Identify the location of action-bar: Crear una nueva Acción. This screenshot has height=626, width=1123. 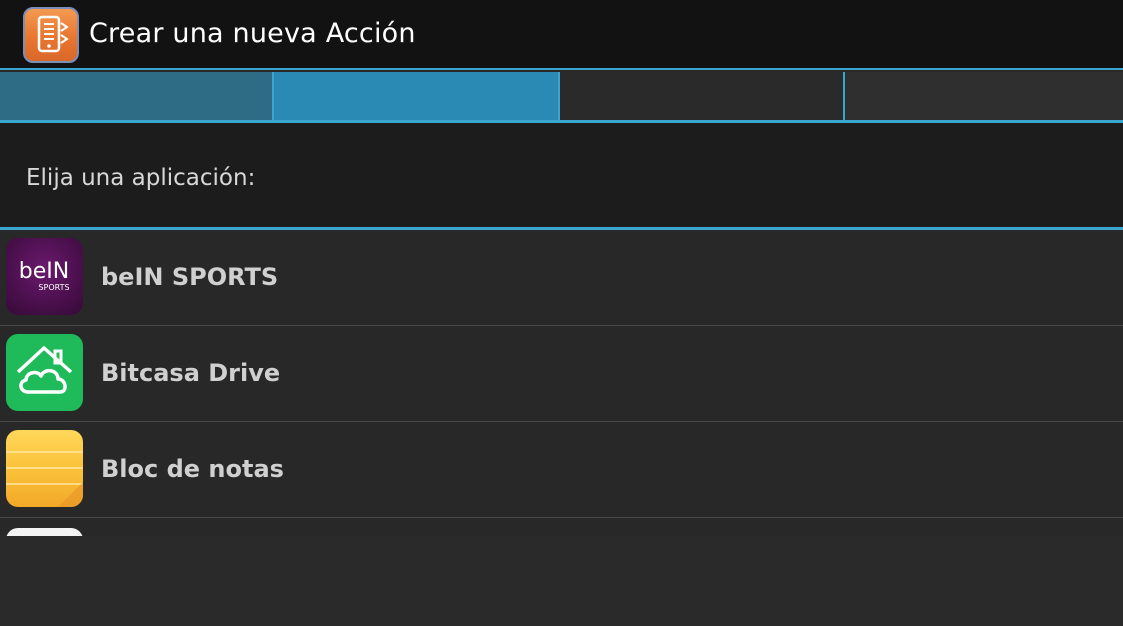
(561, 35).